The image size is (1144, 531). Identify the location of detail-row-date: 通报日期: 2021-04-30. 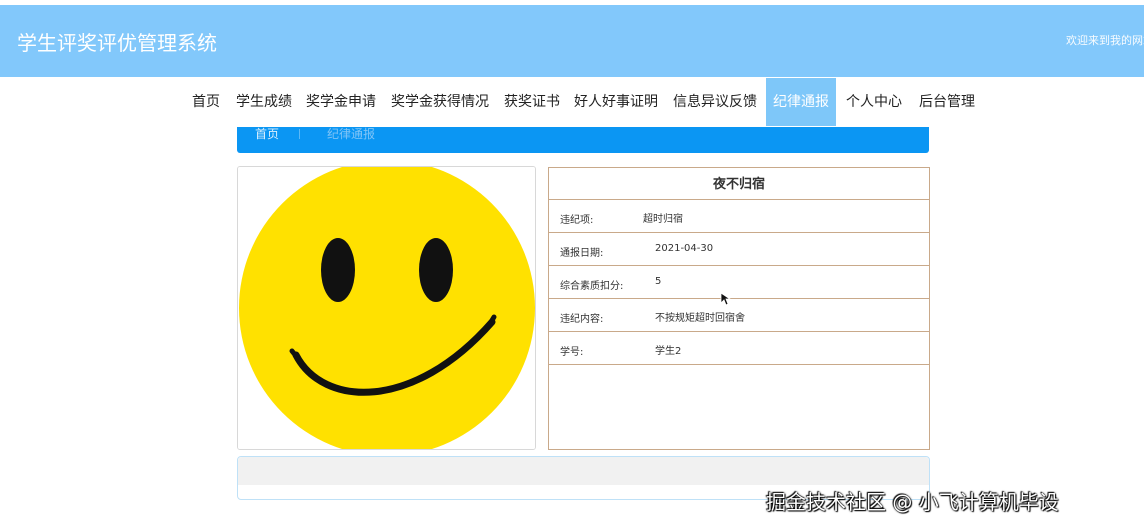
(739, 248).